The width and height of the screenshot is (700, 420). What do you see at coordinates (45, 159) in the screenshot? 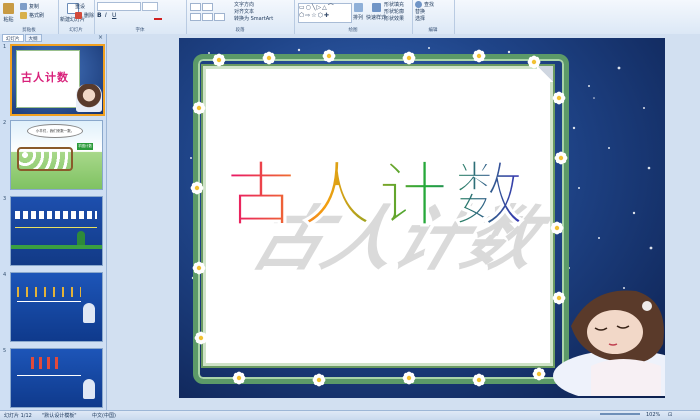
I see `thumb-sheep-pen` at bounding box center [45, 159].